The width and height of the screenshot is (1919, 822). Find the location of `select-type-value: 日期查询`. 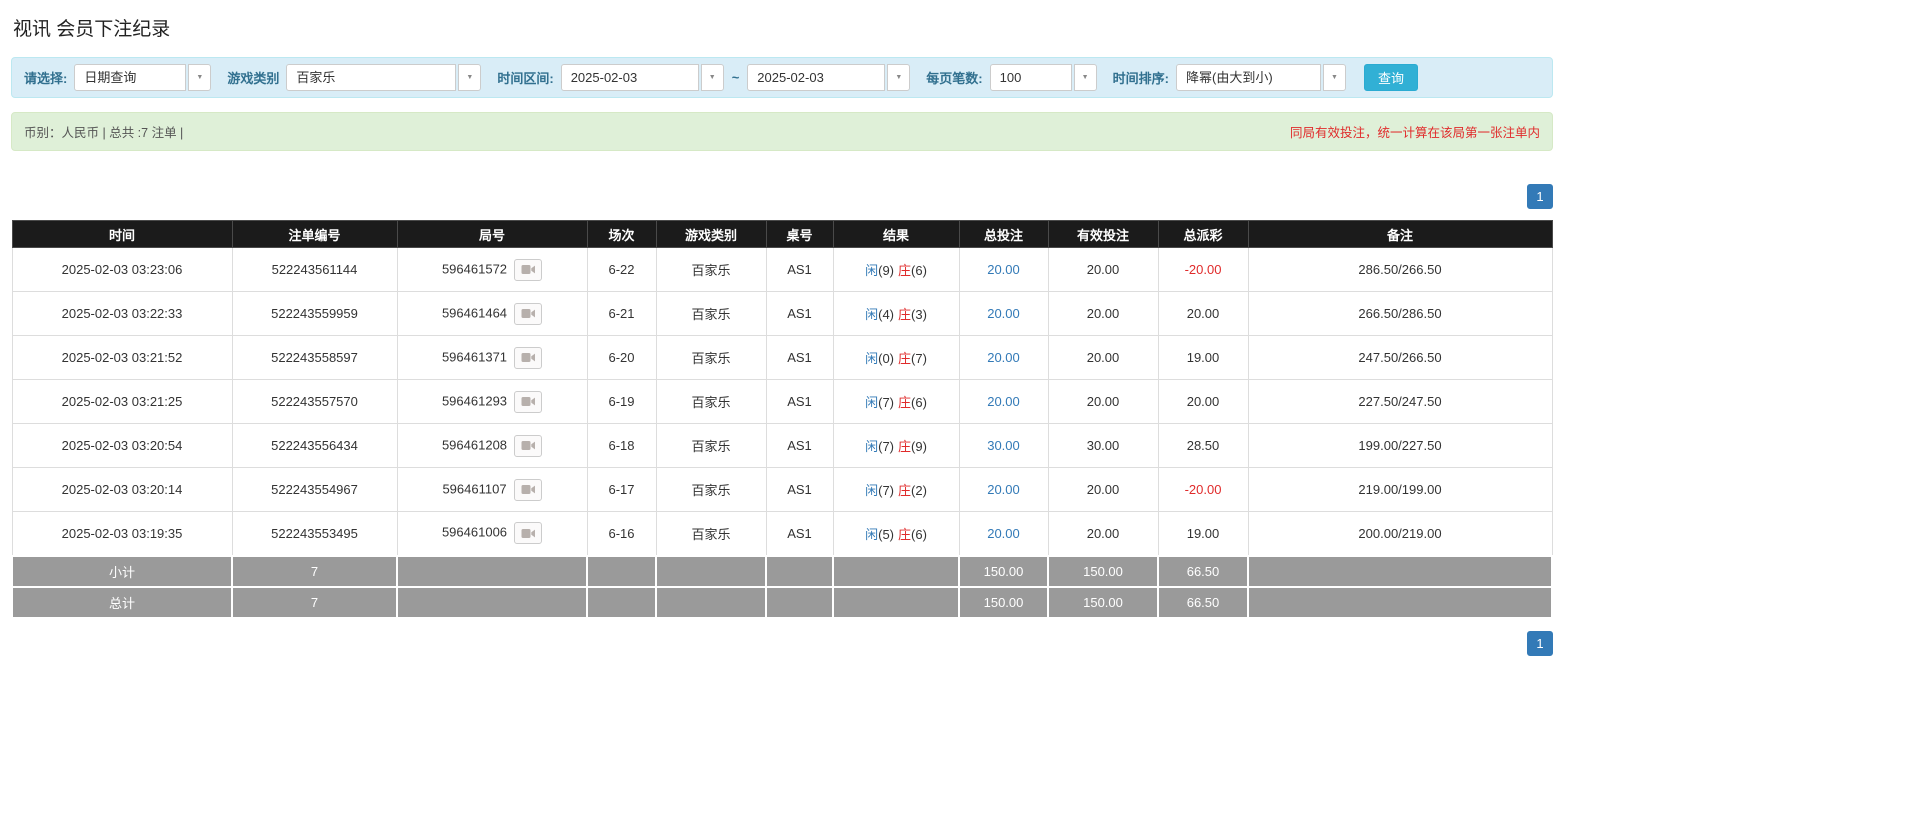

select-type-value: 日期查询 is located at coordinates (130, 77).